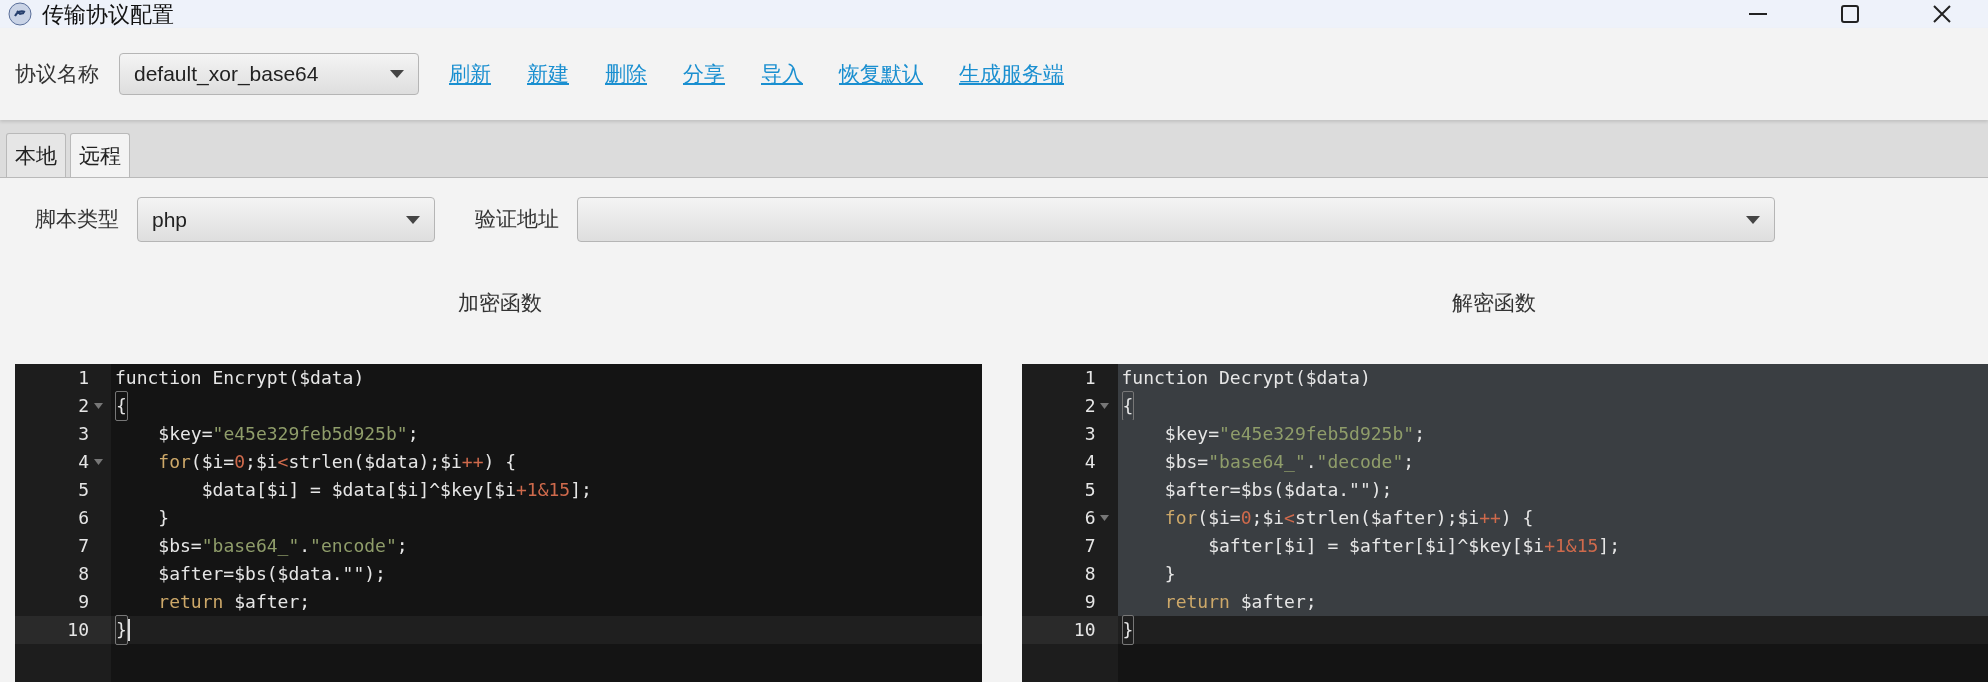  I want to click on code-line: $data[$i] = $data[$i]^$key[$i+1&15];, so click(396, 490).